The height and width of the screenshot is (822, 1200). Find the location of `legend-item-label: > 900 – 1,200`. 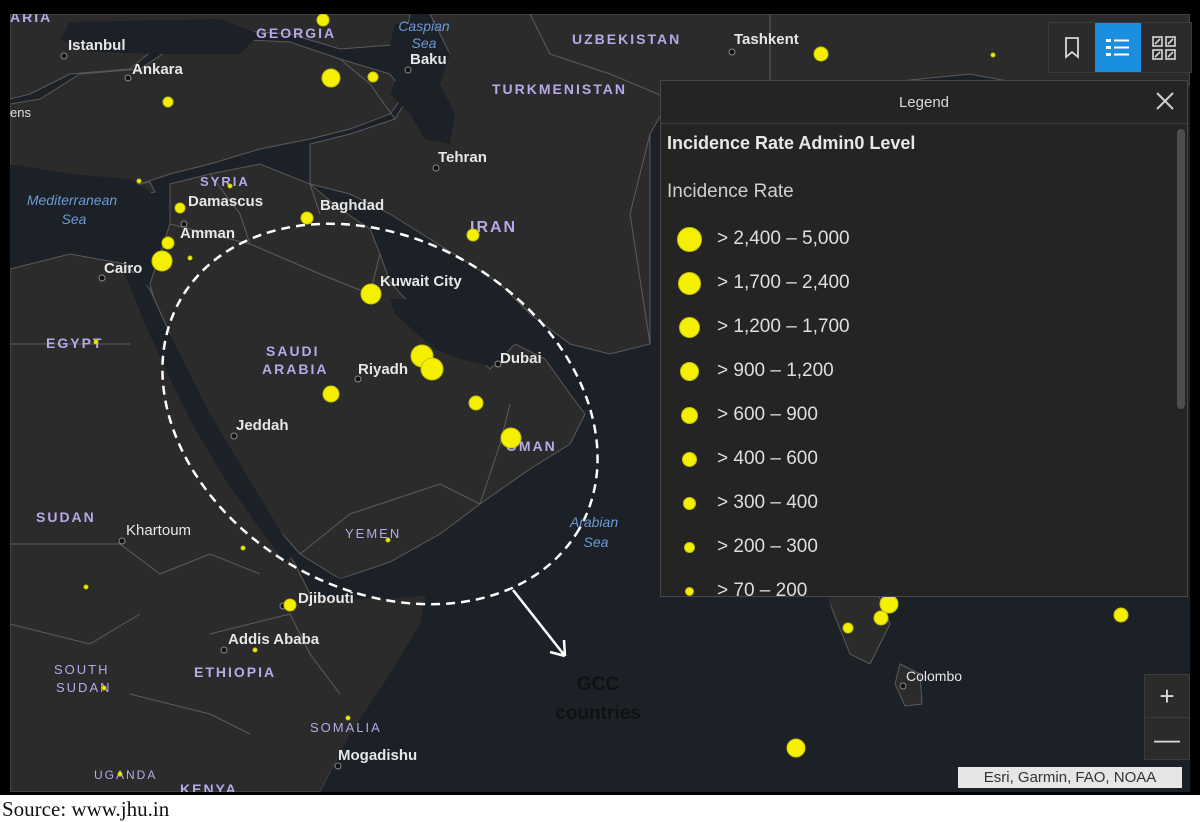

legend-item-label: > 900 – 1,200 is located at coordinates (775, 370).